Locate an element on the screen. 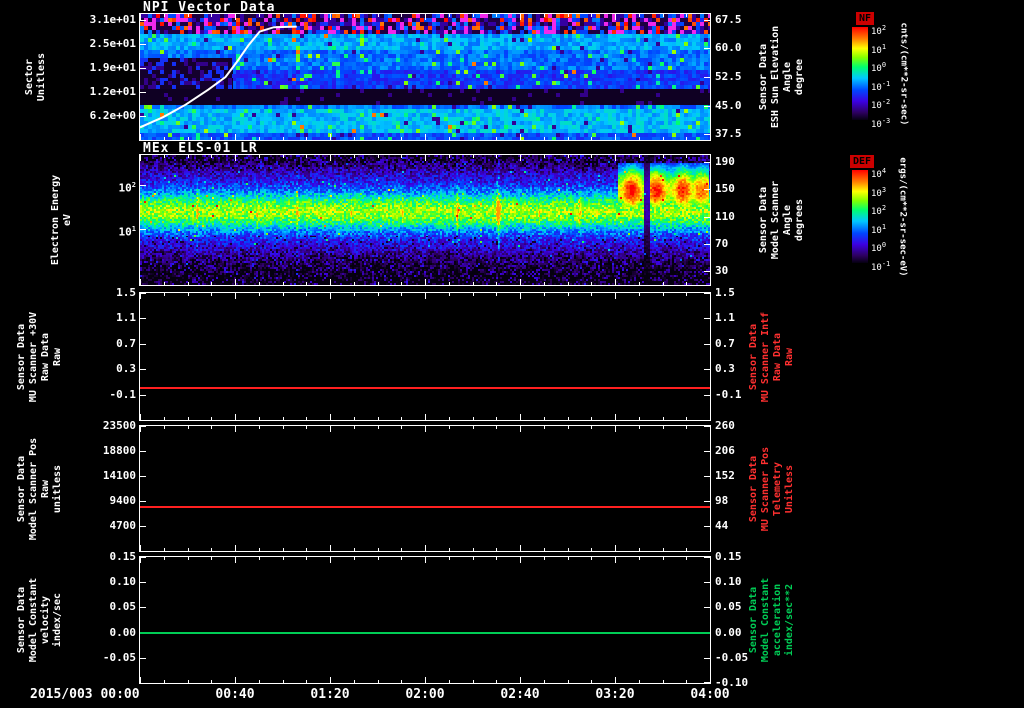 The image size is (1024, 708). y-tick-label: 0.10 is located at coordinates (728, 581).